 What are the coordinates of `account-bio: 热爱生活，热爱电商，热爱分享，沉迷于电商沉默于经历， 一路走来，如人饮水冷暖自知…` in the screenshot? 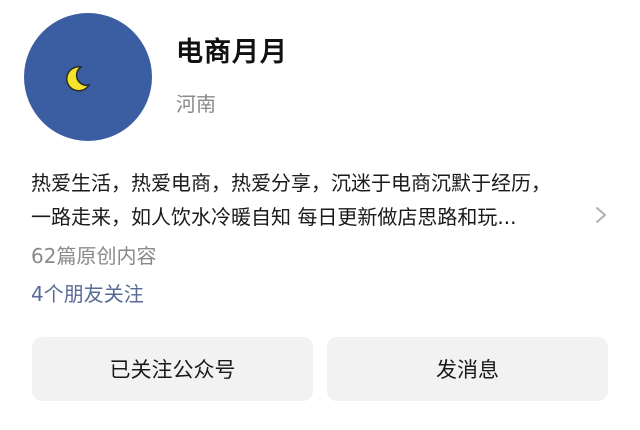 It's located at (315, 200).